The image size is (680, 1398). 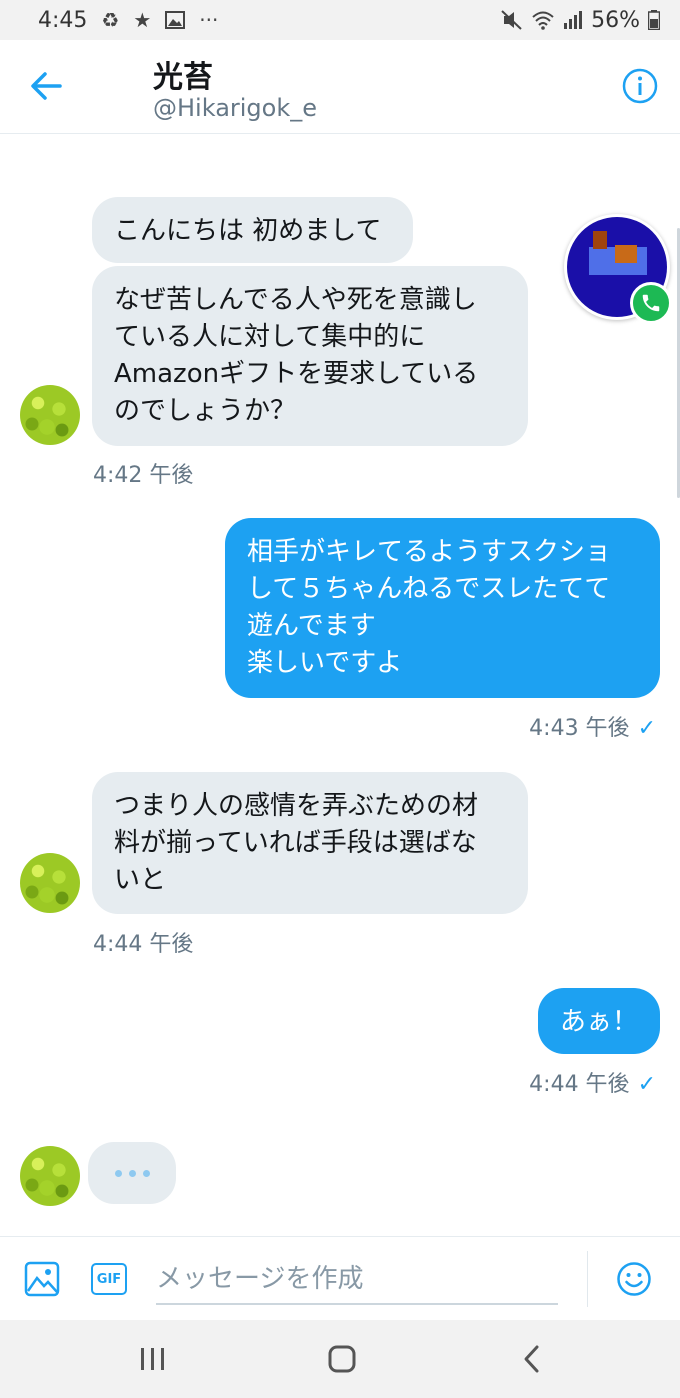 What do you see at coordinates (587, 1279) in the screenshot?
I see `divider` at bounding box center [587, 1279].